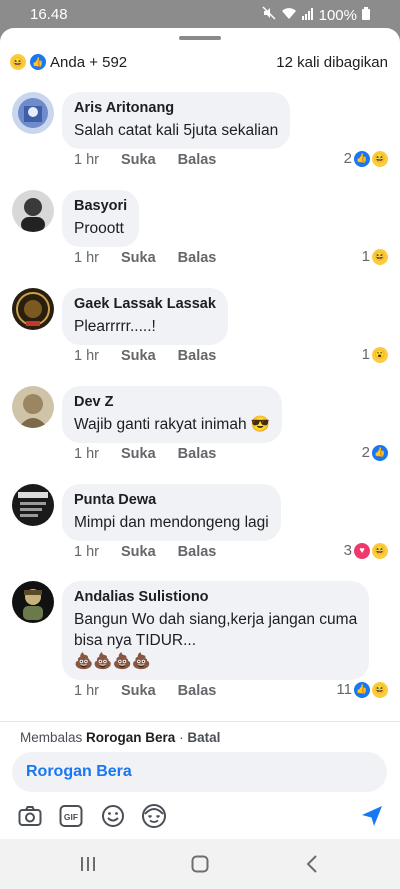 The height and width of the screenshot is (889, 400). I want to click on replying-target: Rorogan Bera, so click(131, 737).